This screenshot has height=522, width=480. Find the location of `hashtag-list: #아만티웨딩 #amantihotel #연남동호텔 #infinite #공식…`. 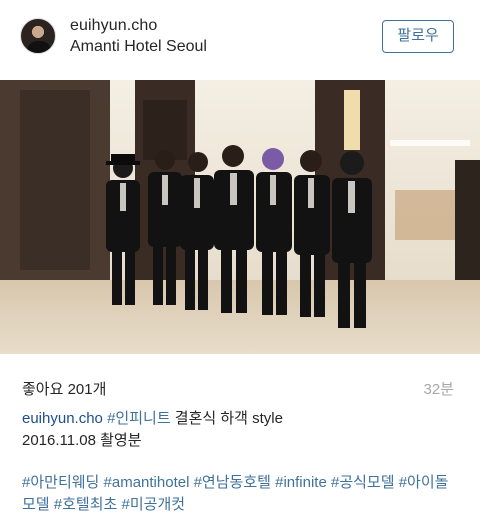

hashtag-list: #아만티웨딩 #amantihotel #연남동호텔 #infinite #공식… is located at coordinates (242, 494).